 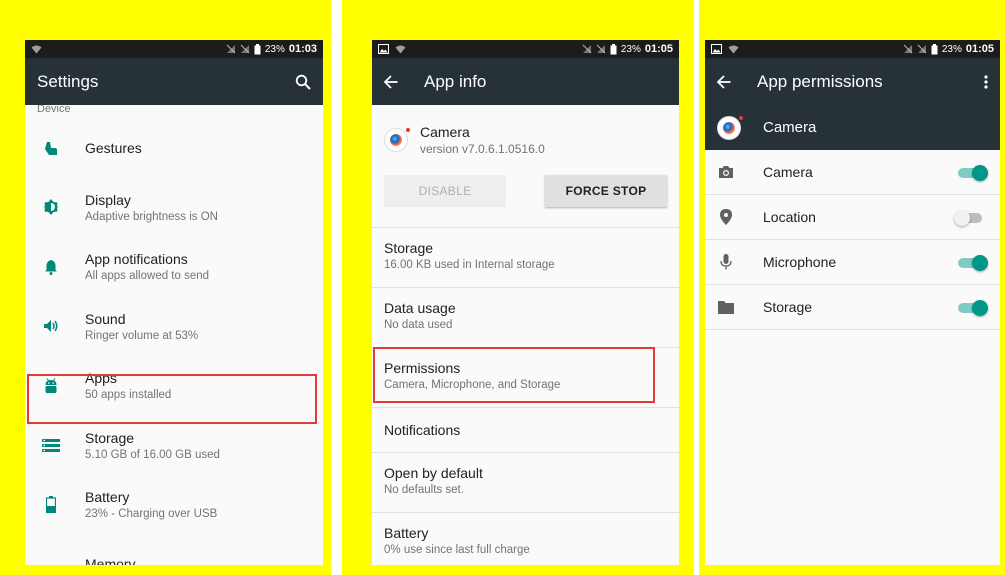 What do you see at coordinates (852, 217) in the screenshot?
I see `permission-location: Location` at bounding box center [852, 217].